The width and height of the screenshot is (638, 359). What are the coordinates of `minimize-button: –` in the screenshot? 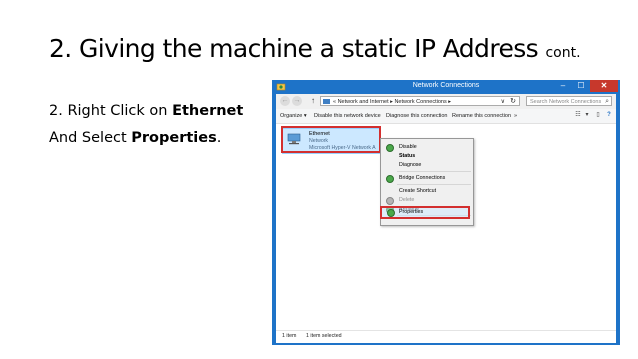 It's located at (563, 86).